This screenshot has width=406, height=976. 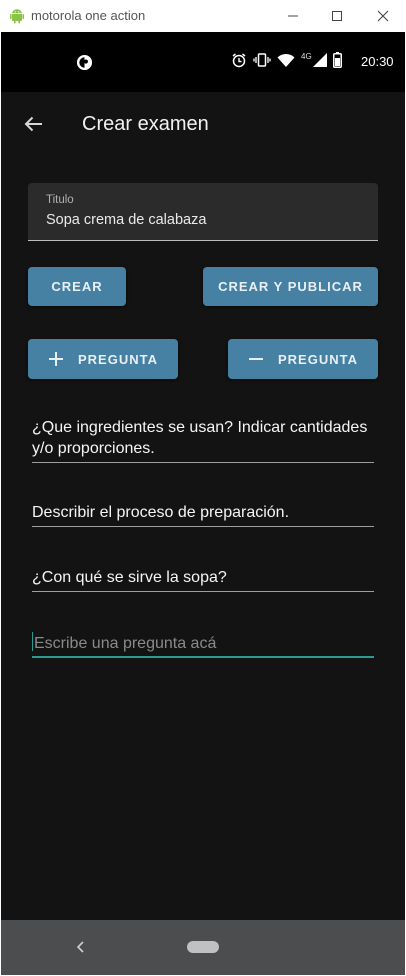 What do you see at coordinates (126, 220) in the screenshot?
I see `title-field-value: Sopa crema de calabaza` at bounding box center [126, 220].